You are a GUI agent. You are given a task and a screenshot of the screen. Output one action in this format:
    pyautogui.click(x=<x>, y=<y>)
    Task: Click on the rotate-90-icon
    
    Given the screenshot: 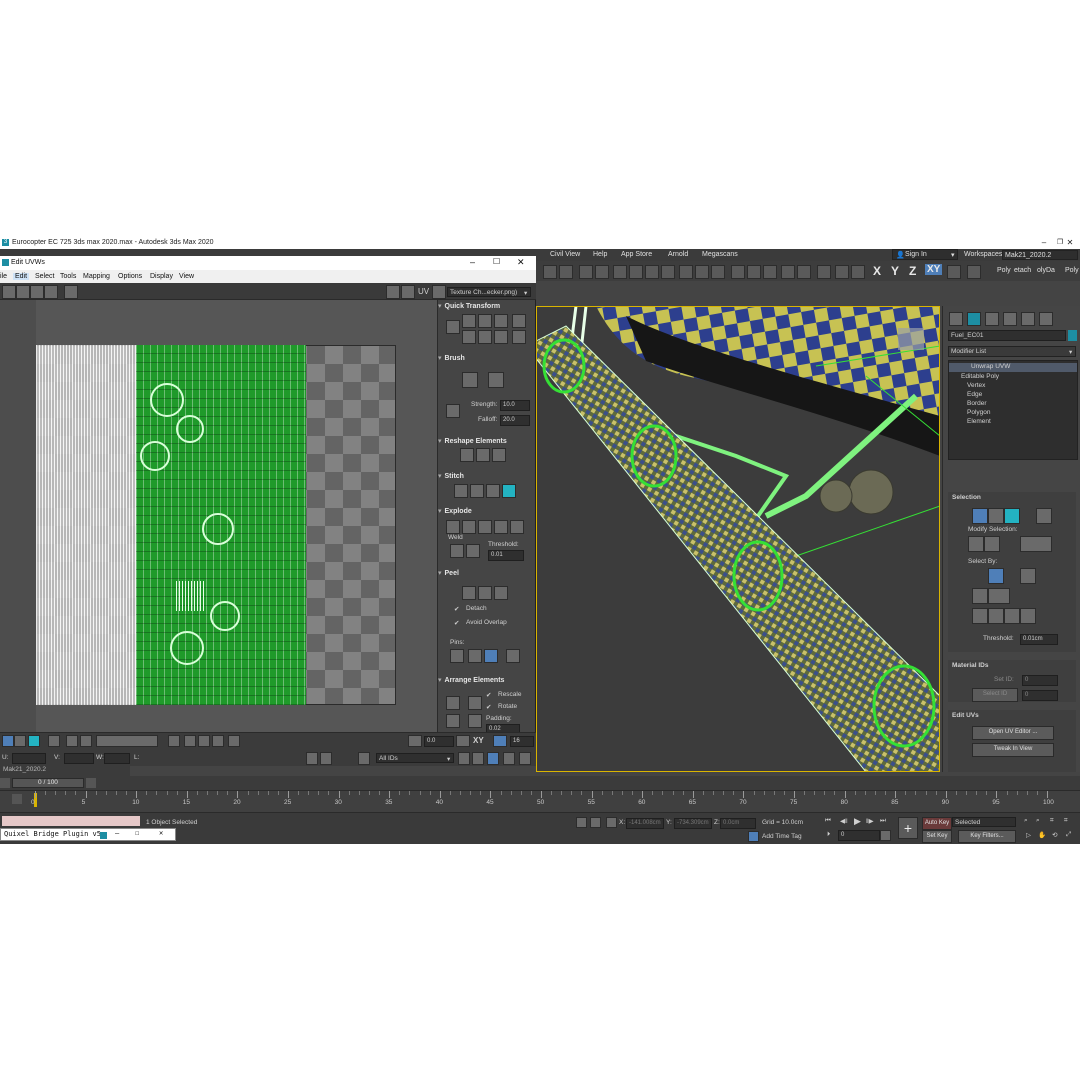 What is the action you would take?
    pyautogui.click(x=501, y=321)
    